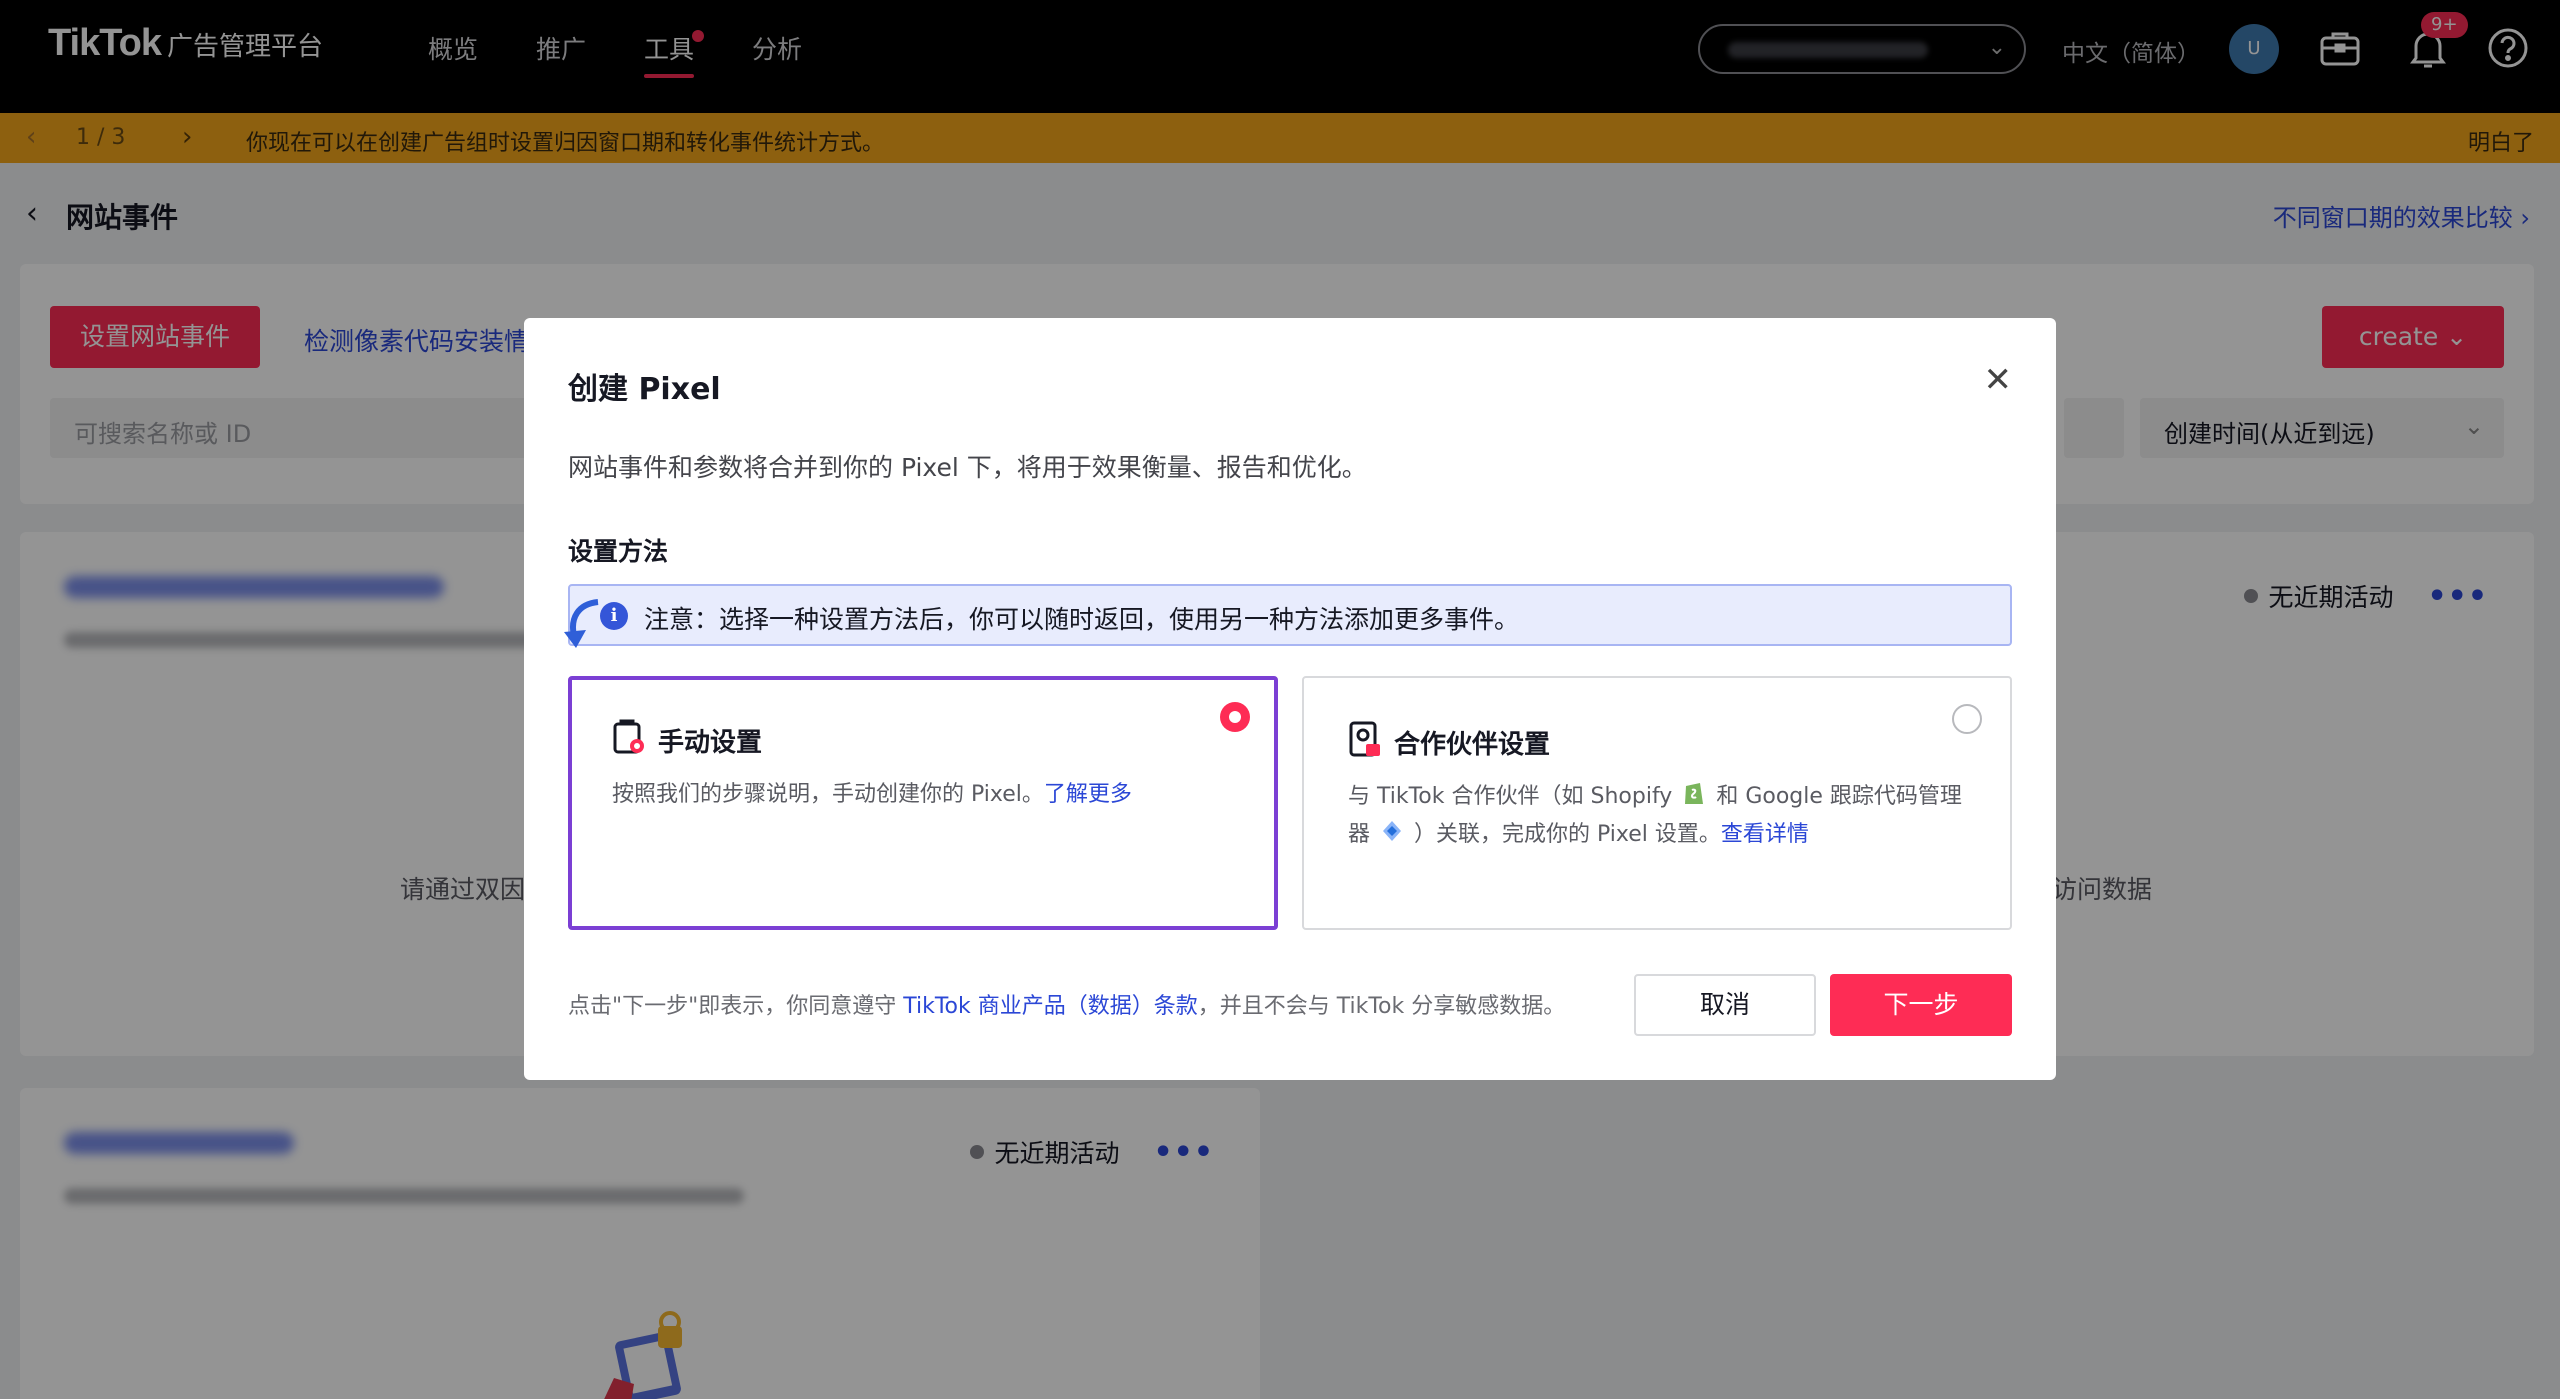 This screenshot has width=2560, height=1399. I want to click on shopify-logo-icon, so click(1694, 793).